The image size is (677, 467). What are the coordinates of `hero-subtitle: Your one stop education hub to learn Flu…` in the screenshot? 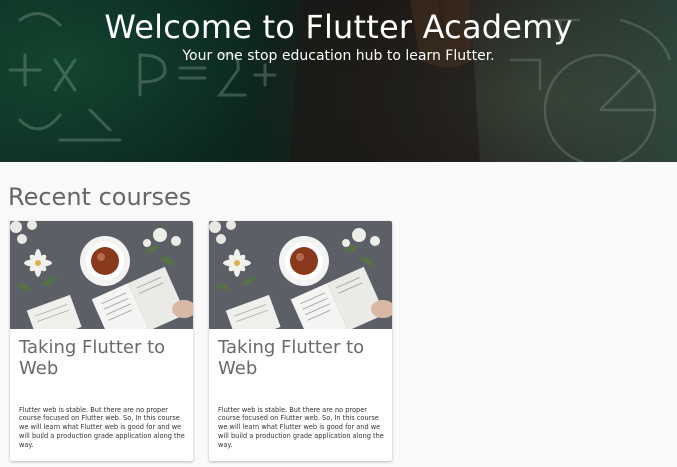 It's located at (338, 56).